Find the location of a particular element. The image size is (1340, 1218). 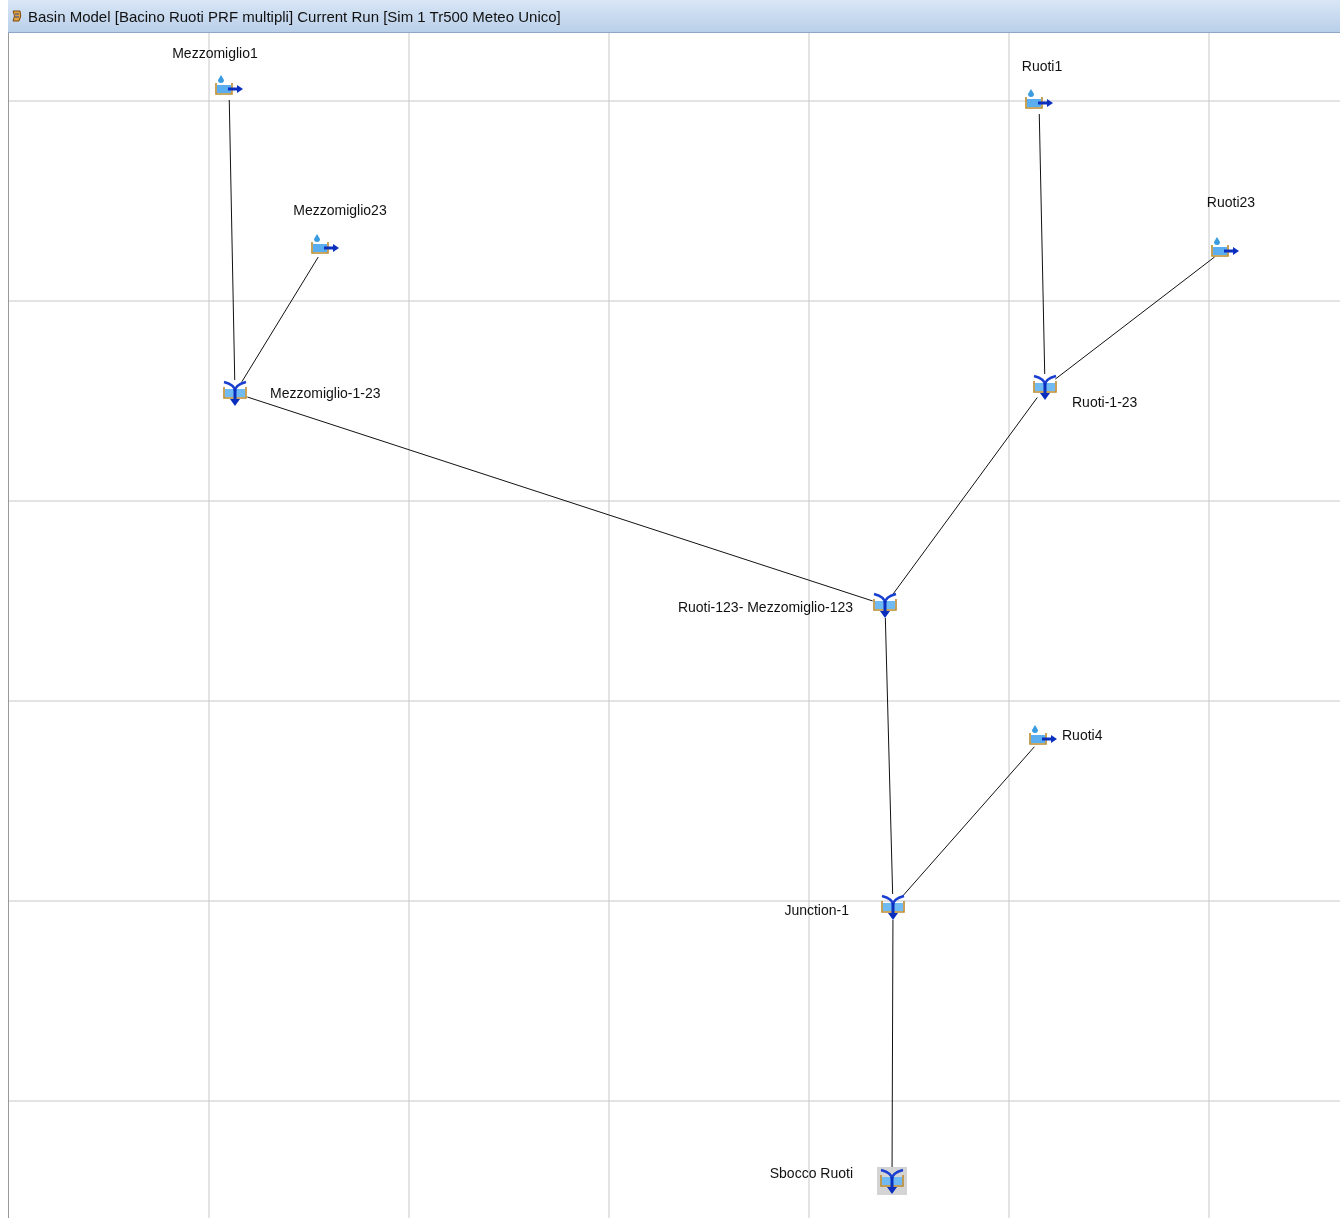

node-label: Mezzomiglio23 is located at coordinates (340, 210).